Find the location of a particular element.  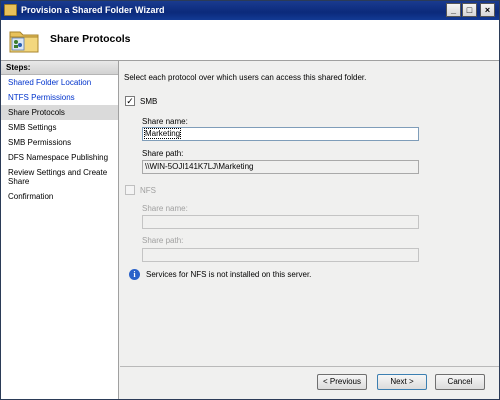

nfs-share-path-field is located at coordinates (280, 255).